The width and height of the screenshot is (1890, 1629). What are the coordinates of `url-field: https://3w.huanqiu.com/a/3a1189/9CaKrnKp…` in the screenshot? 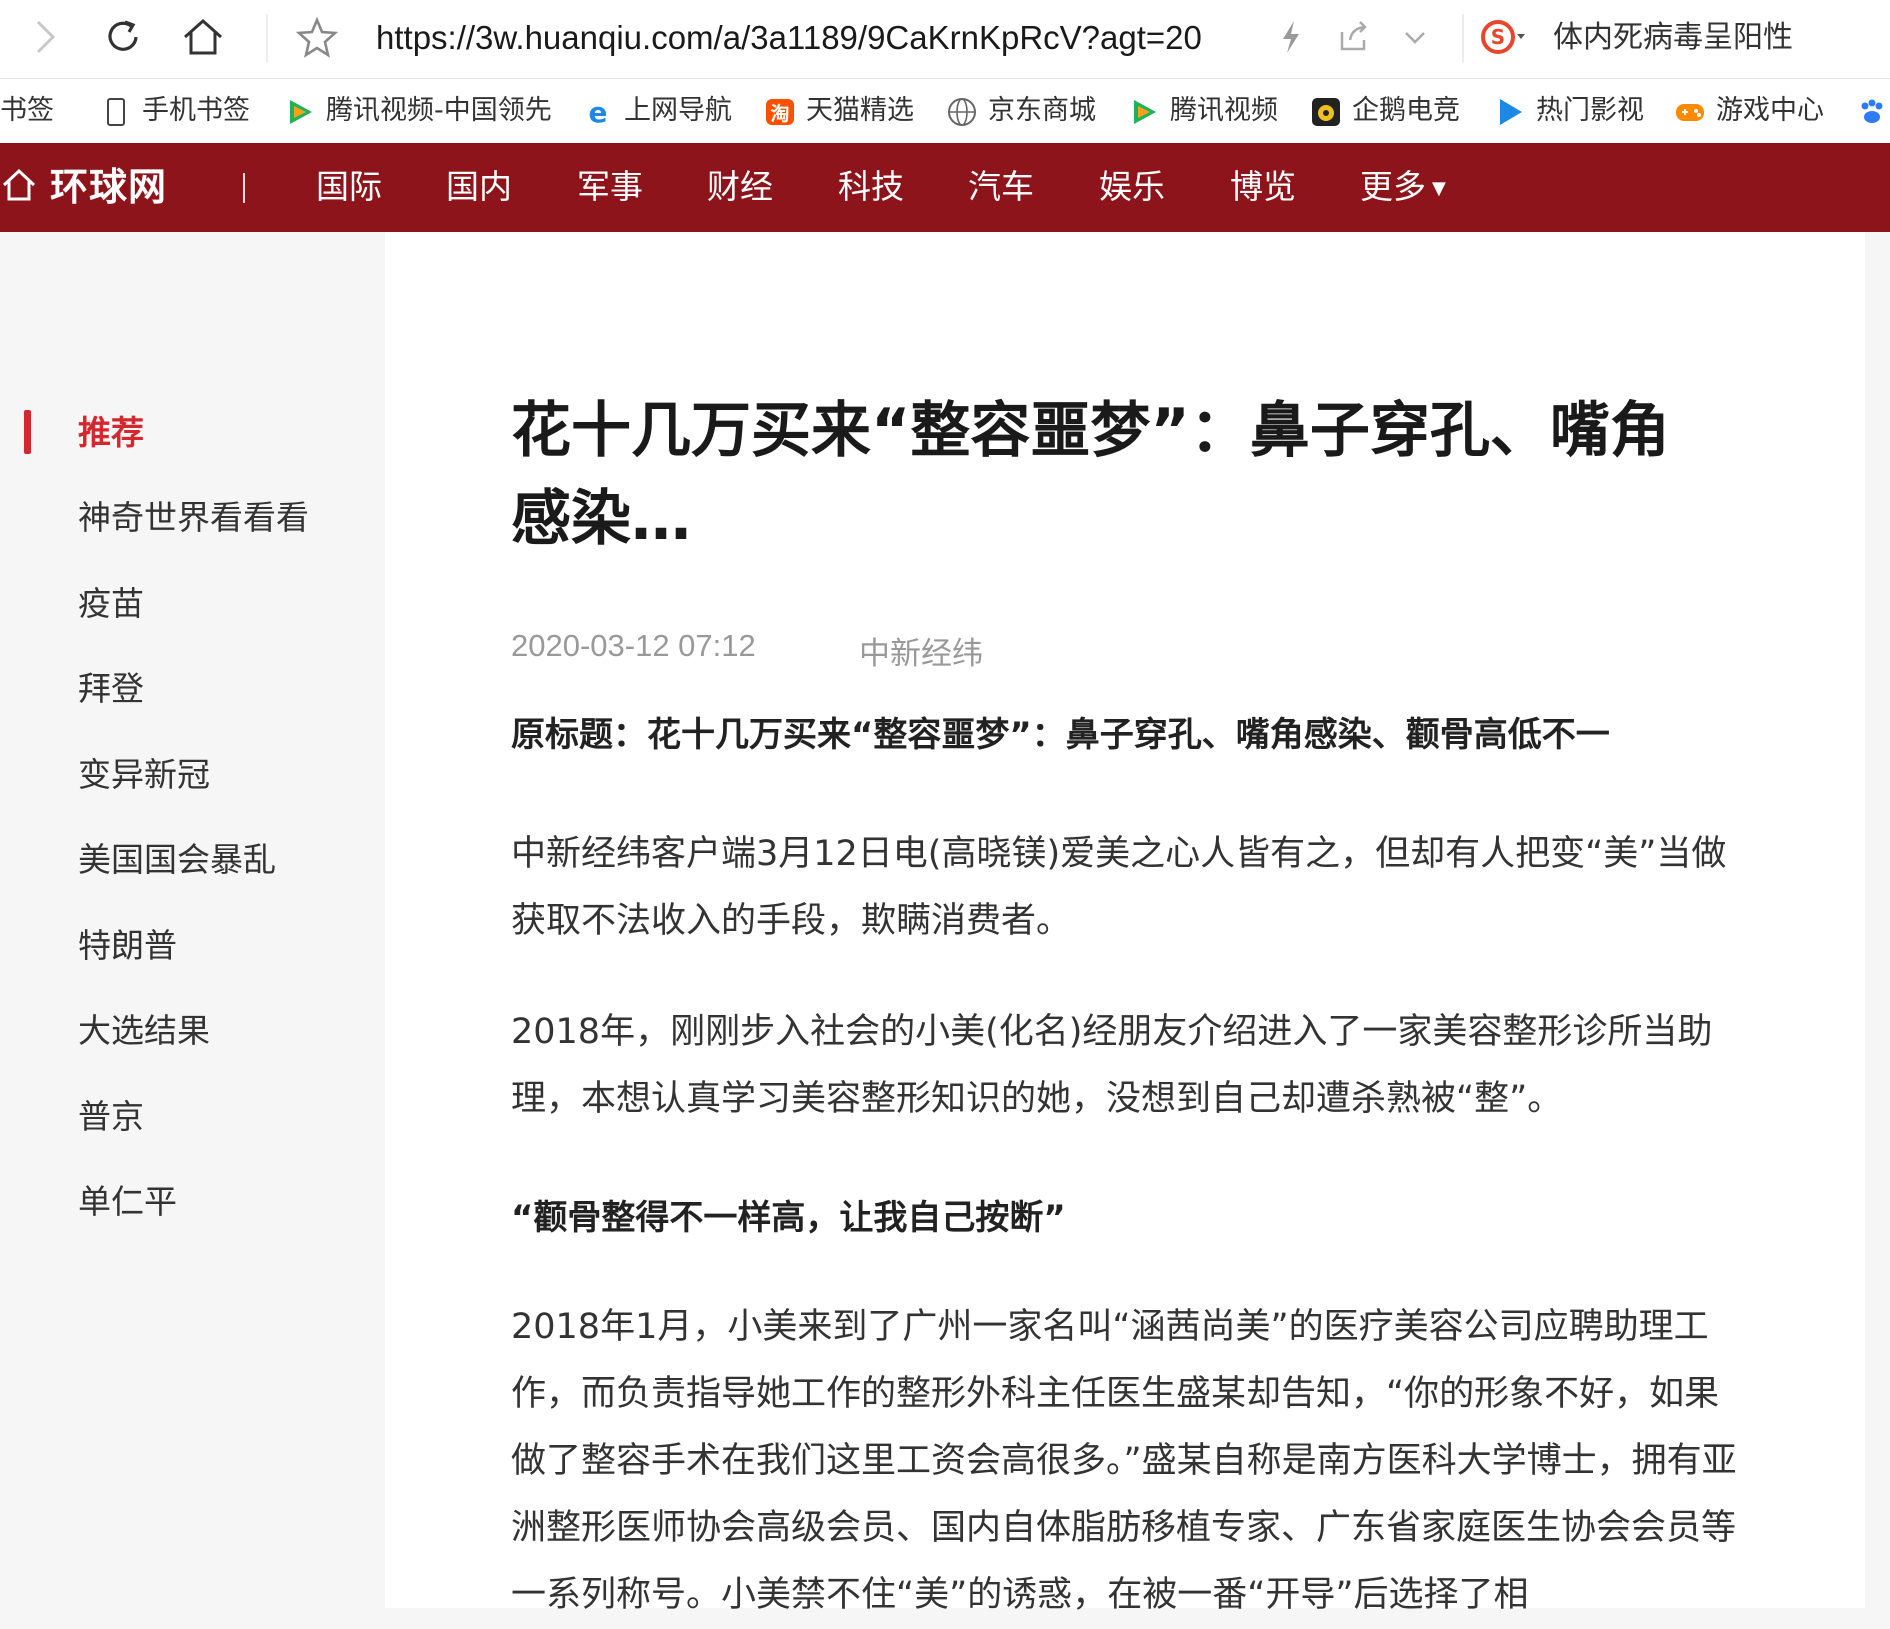 It's located at (806, 38).